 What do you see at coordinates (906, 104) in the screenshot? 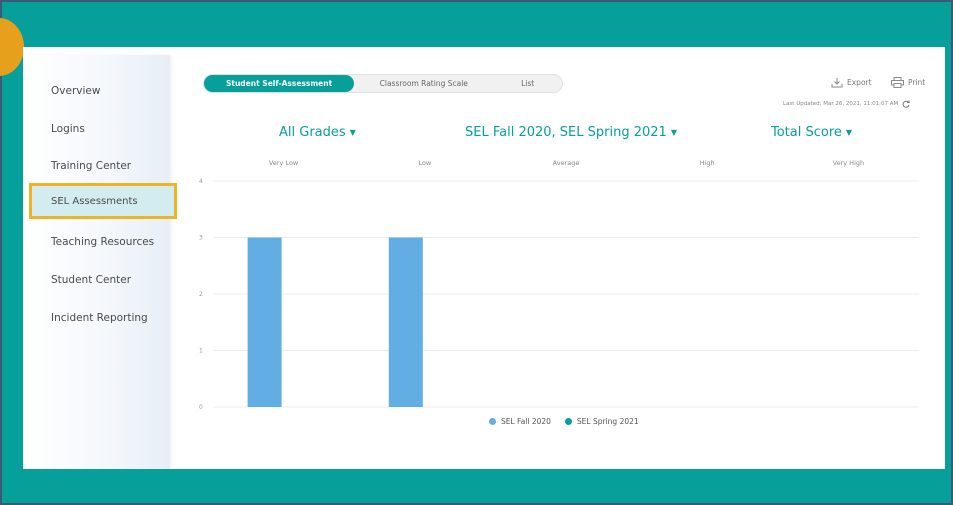
I see `refresh-icon` at bounding box center [906, 104].